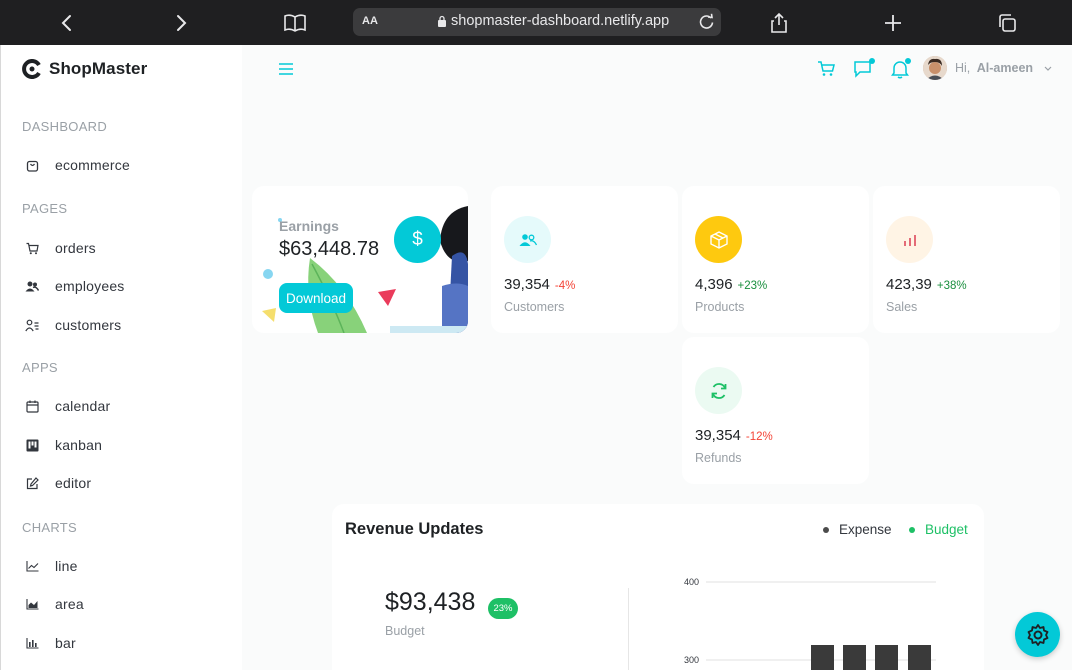  What do you see at coordinates (329, 249) in the screenshot?
I see `earnings-value: $63,448.78` at bounding box center [329, 249].